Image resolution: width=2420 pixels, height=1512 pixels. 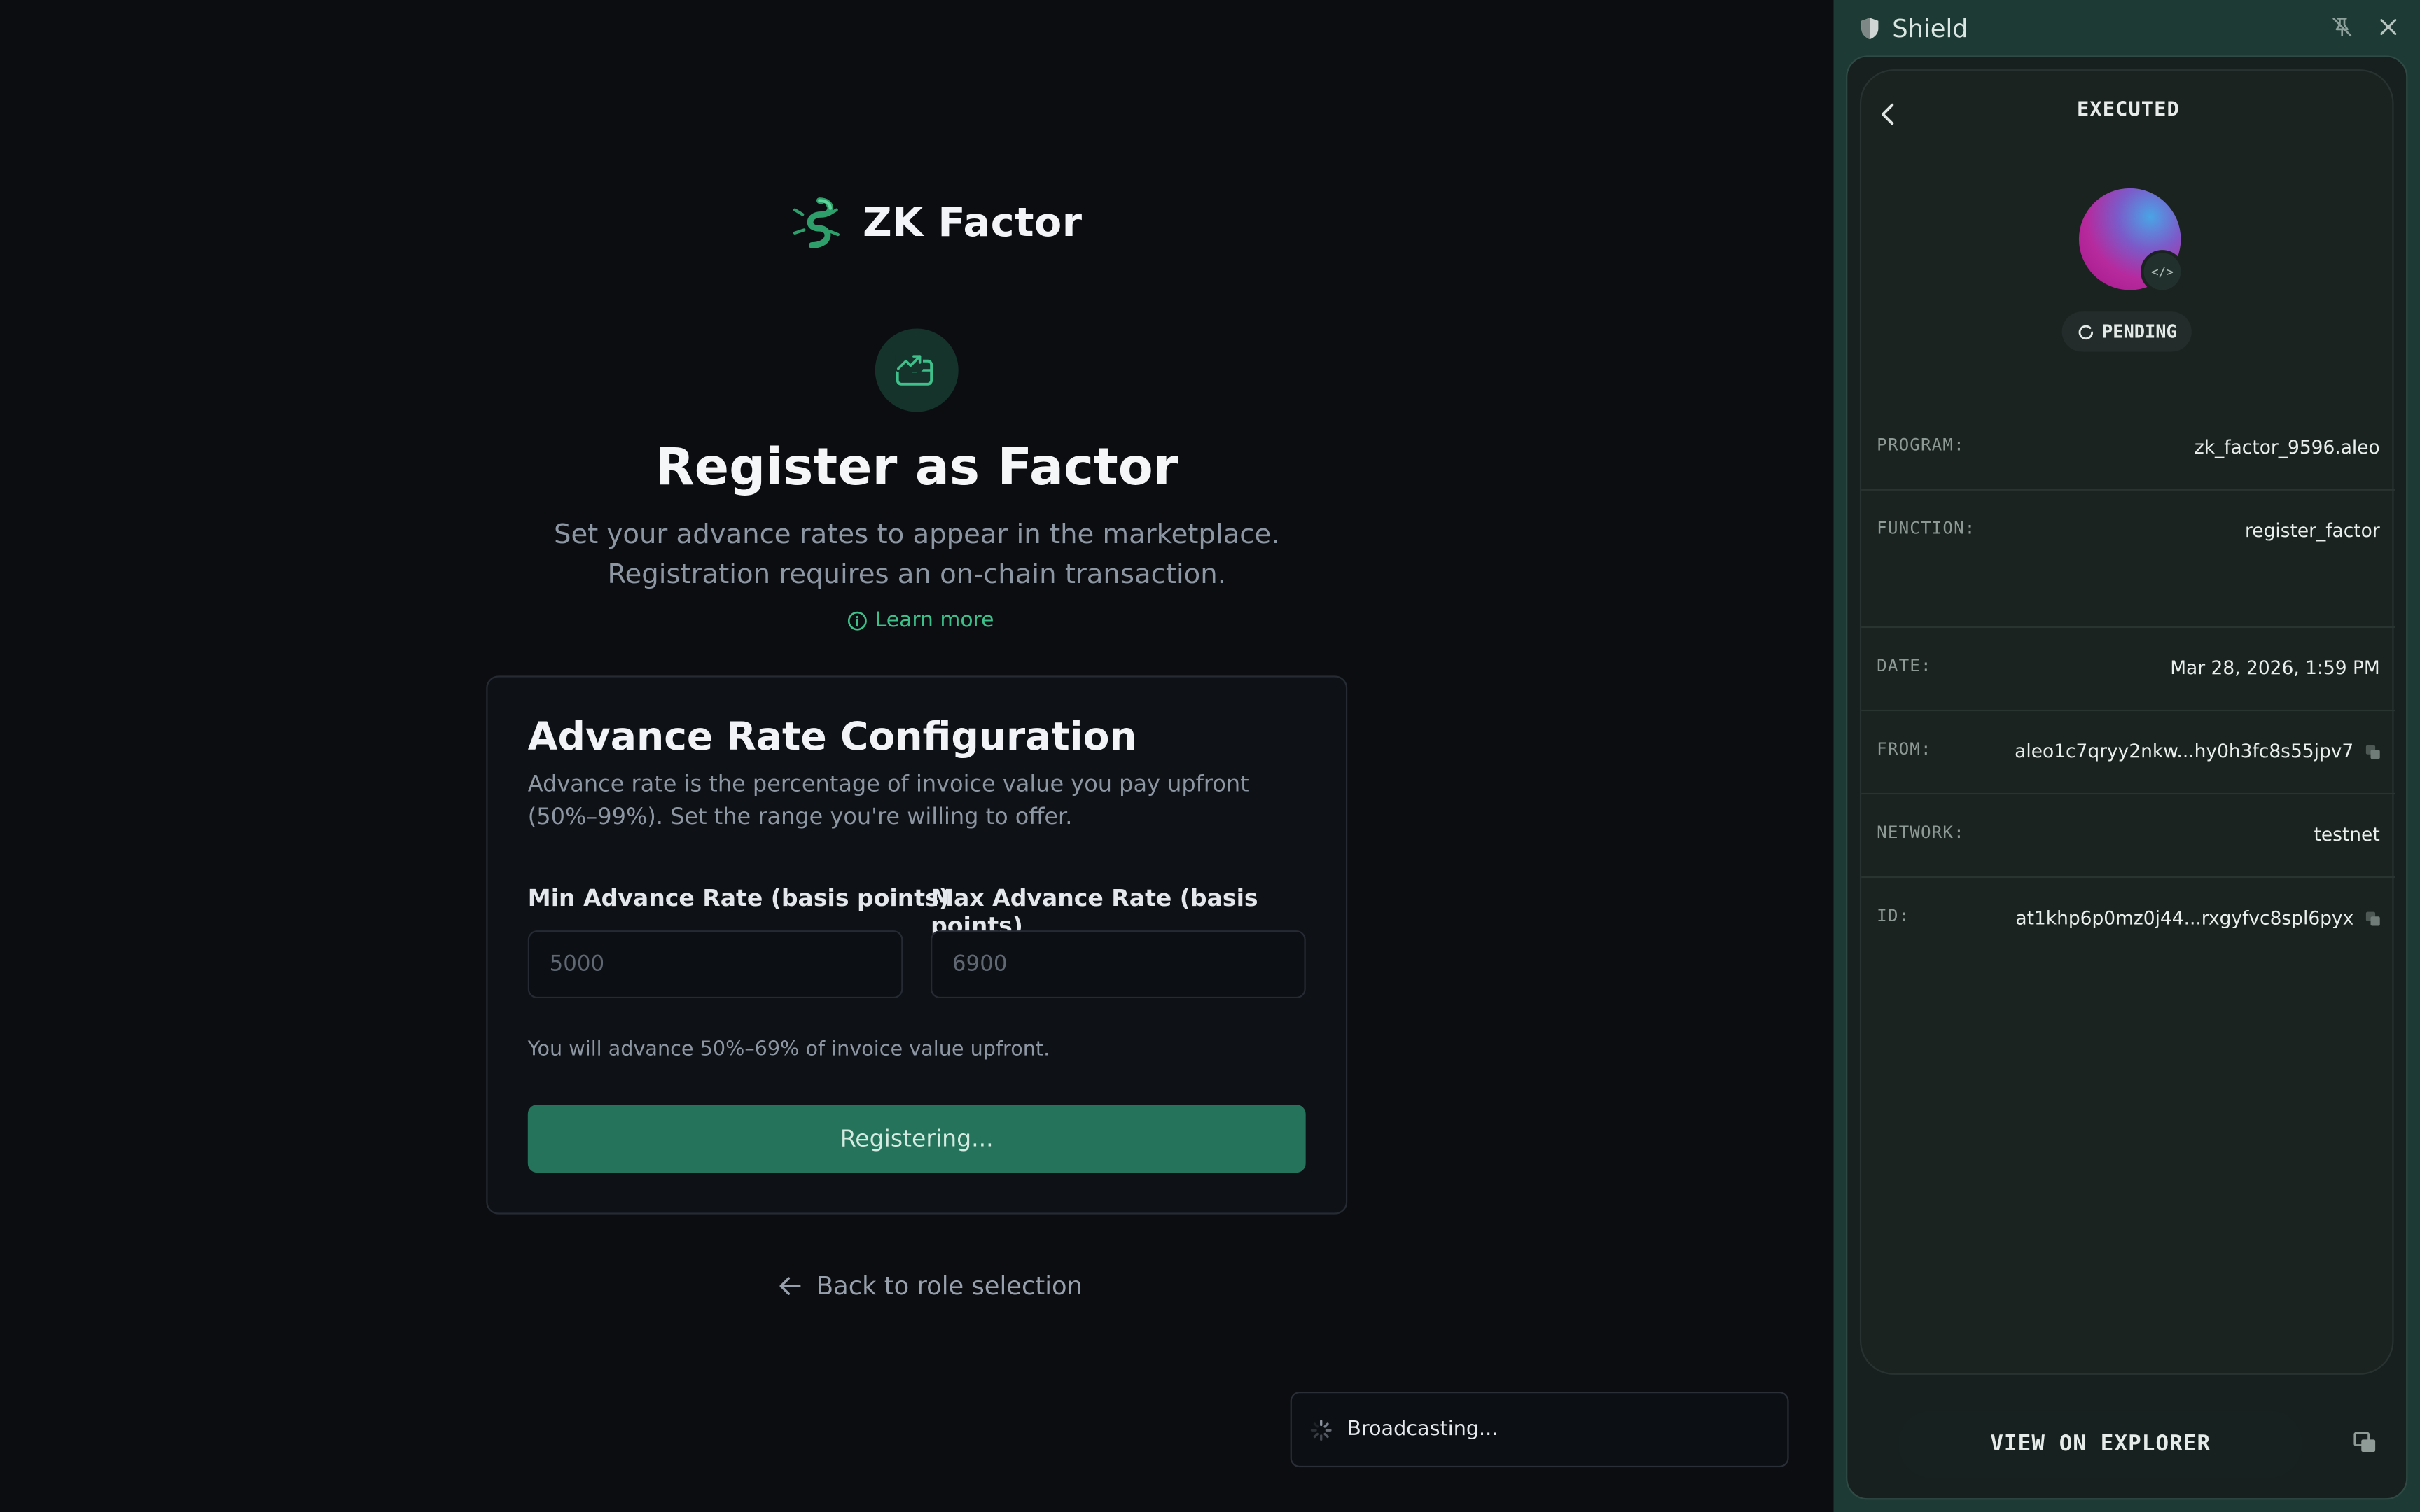 What do you see at coordinates (1870, 29) in the screenshot?
I see `shield-icon` at bounding box center [1870, 29].